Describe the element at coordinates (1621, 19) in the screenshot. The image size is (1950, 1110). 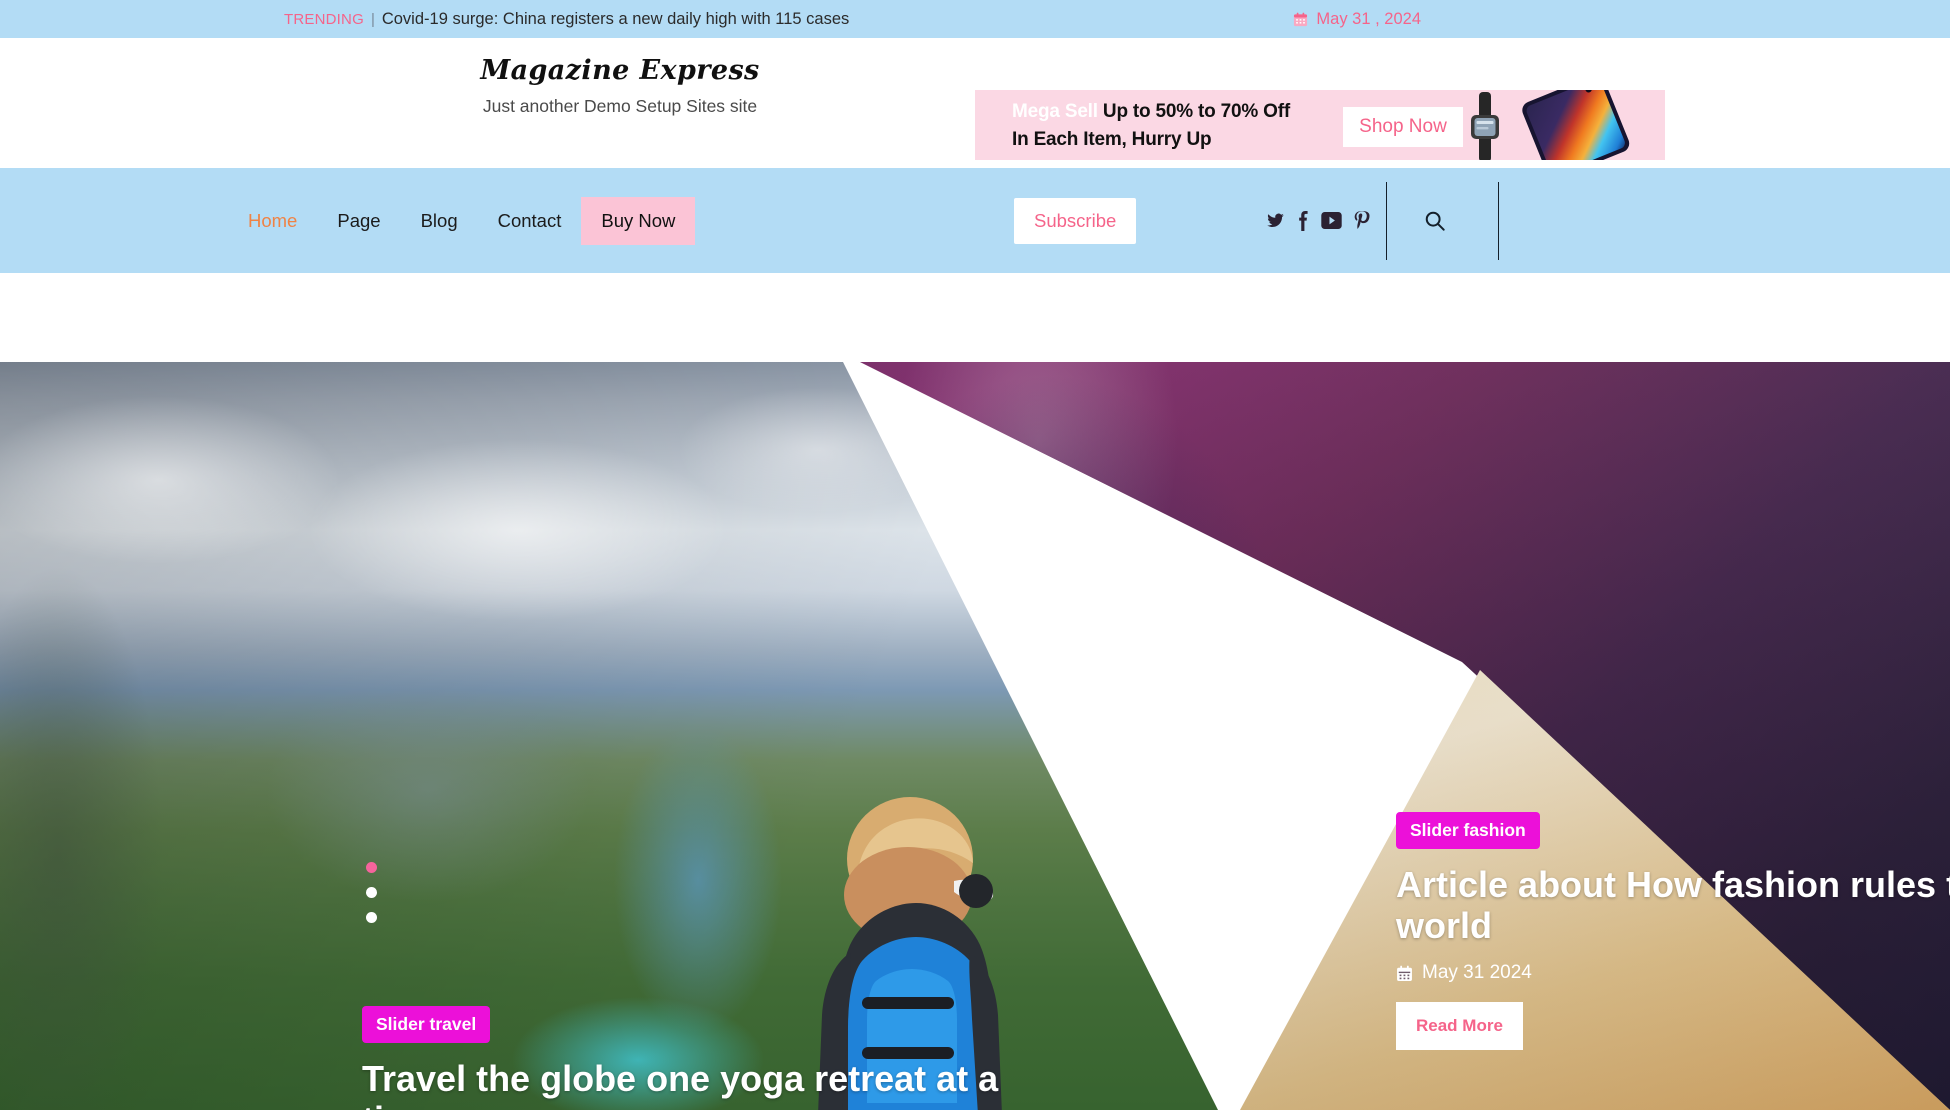
I see `topbar-date: May 31 , 2024` at that location.